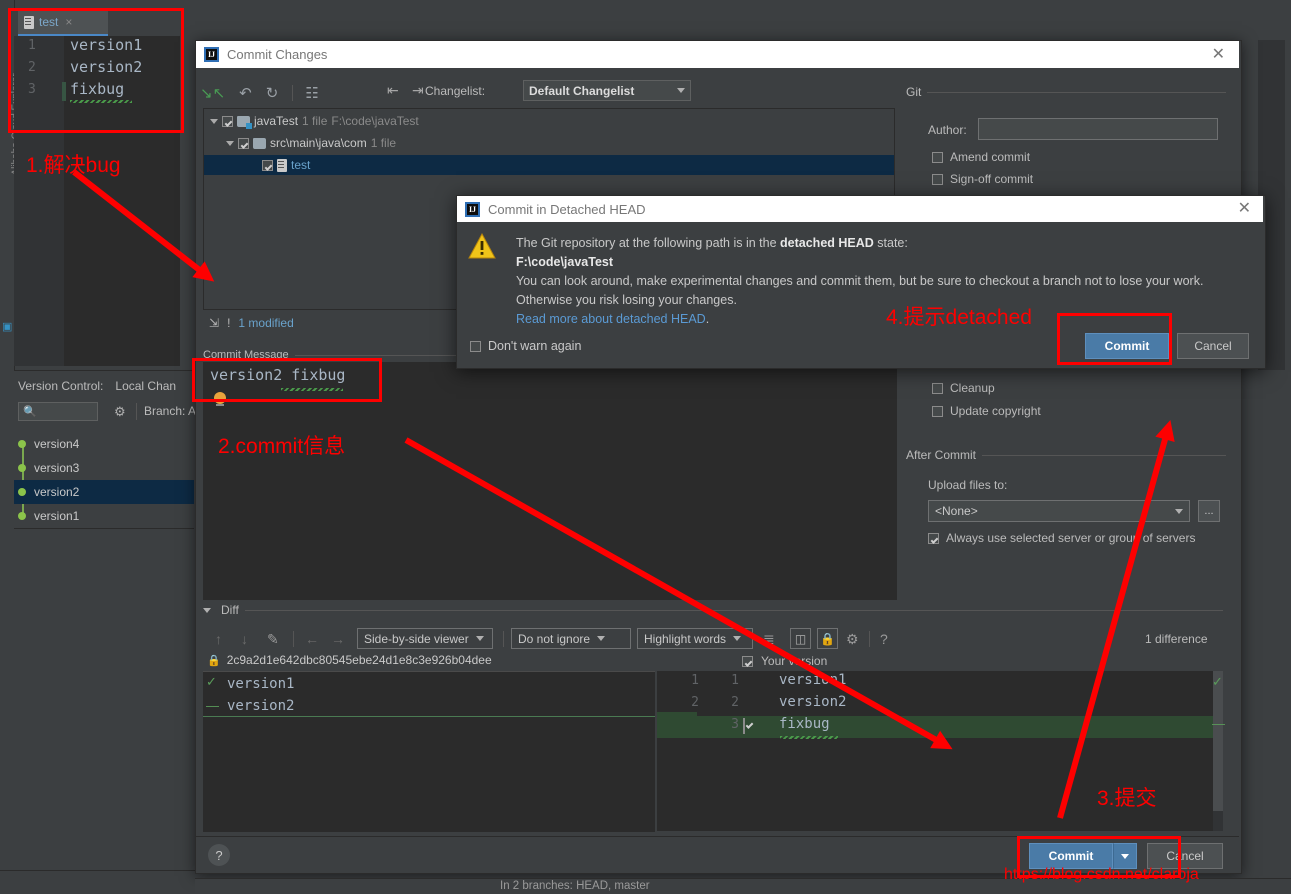  What do you see at coordinates (170, 411) in the screenshot?
I see `branch-label: Branch: A` at bounding box center [170, 411].